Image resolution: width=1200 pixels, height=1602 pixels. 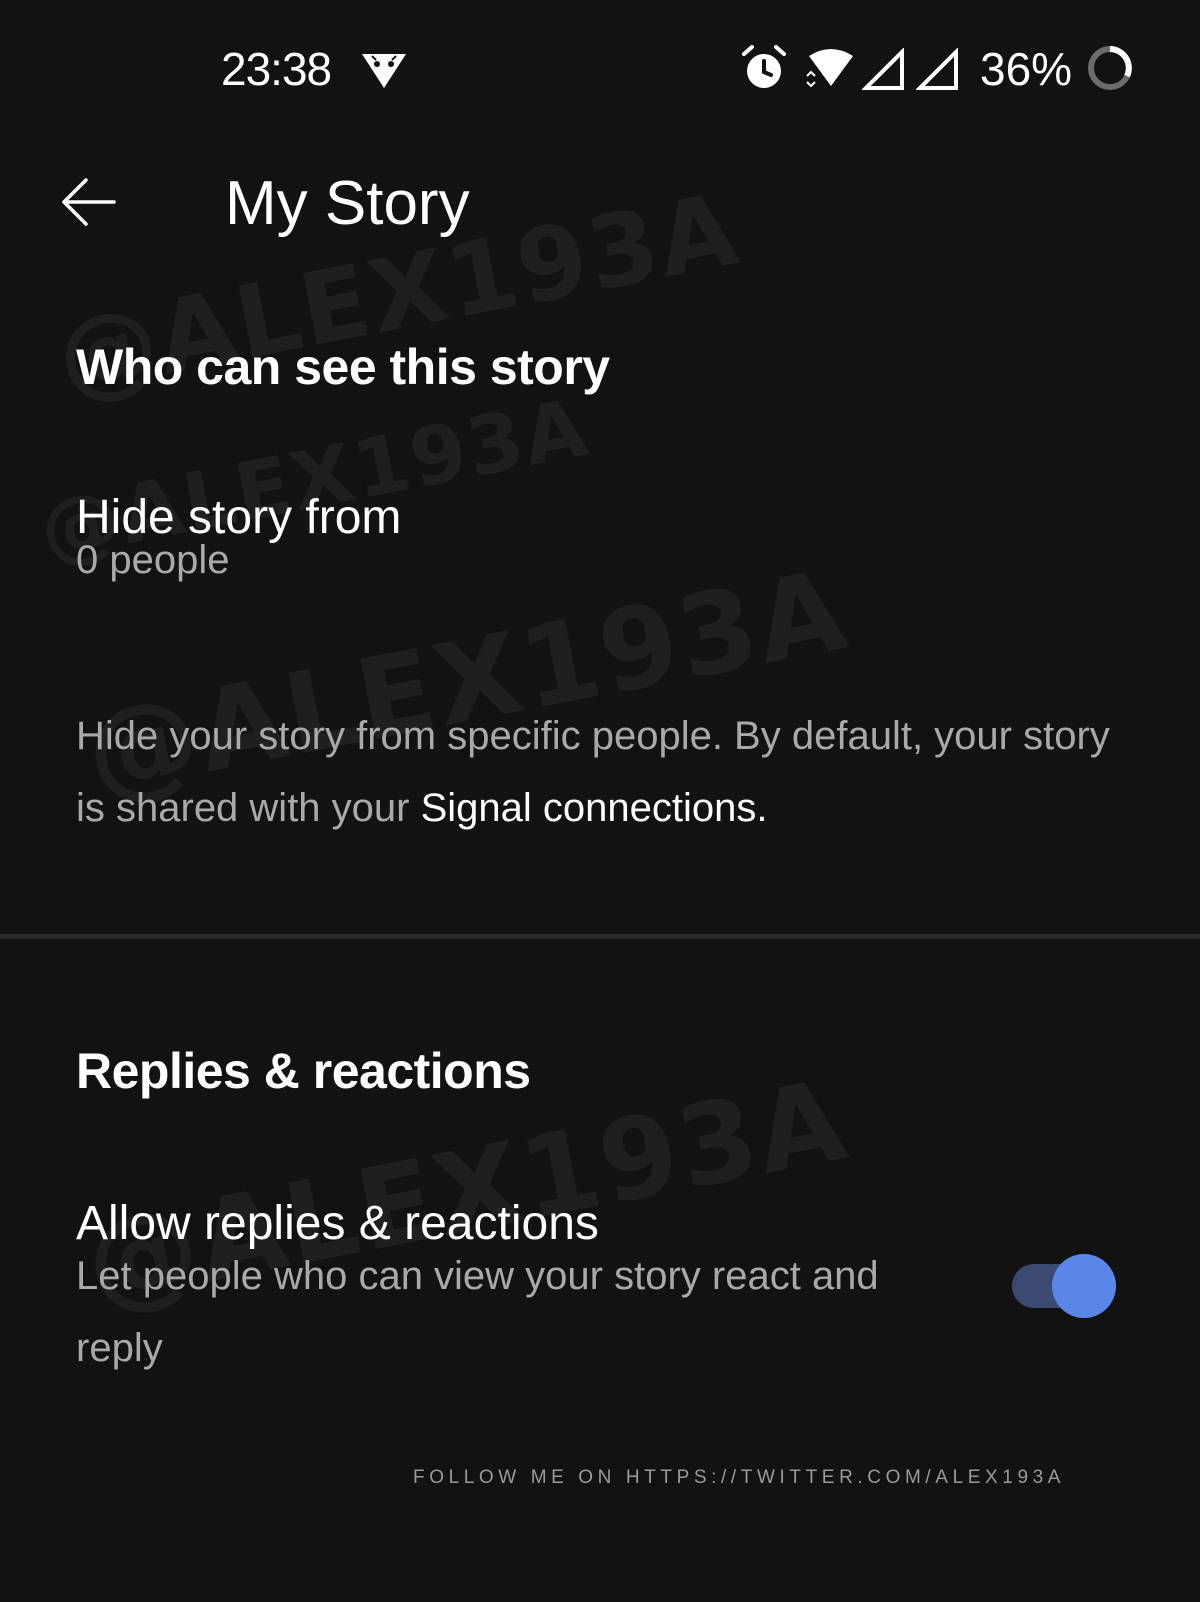 What do you see at coordinates (1110, 68) in the screenshot?
I see `battery-ring-icon` at bounding box center [1110, 68].